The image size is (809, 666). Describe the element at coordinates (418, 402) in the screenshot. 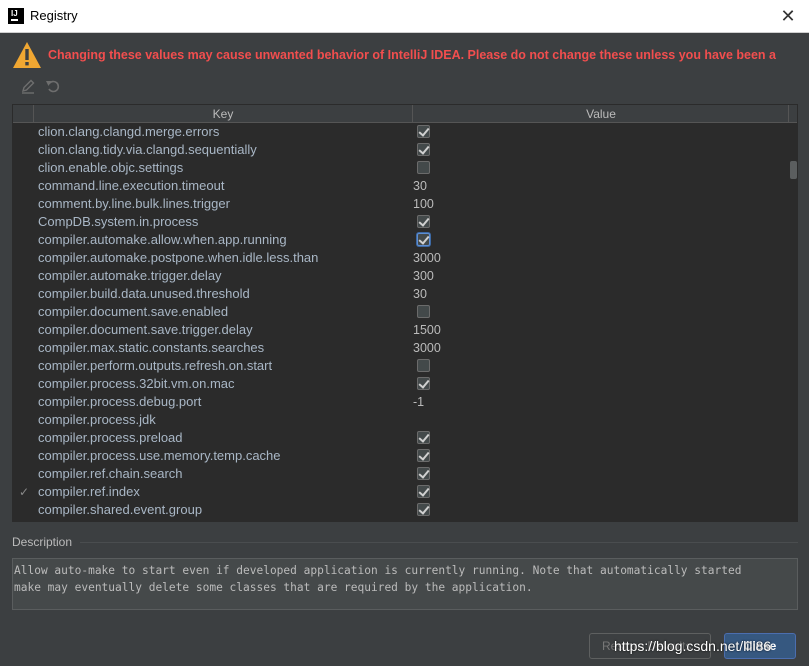

I see `row-value: -1` at that location.